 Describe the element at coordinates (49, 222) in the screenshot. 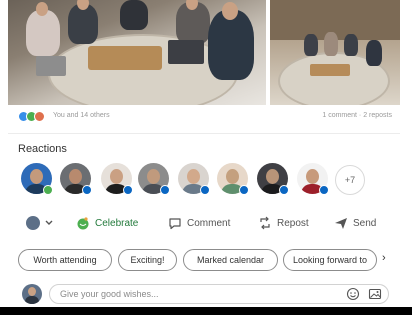

I see `chevron-down-icon` at that location.